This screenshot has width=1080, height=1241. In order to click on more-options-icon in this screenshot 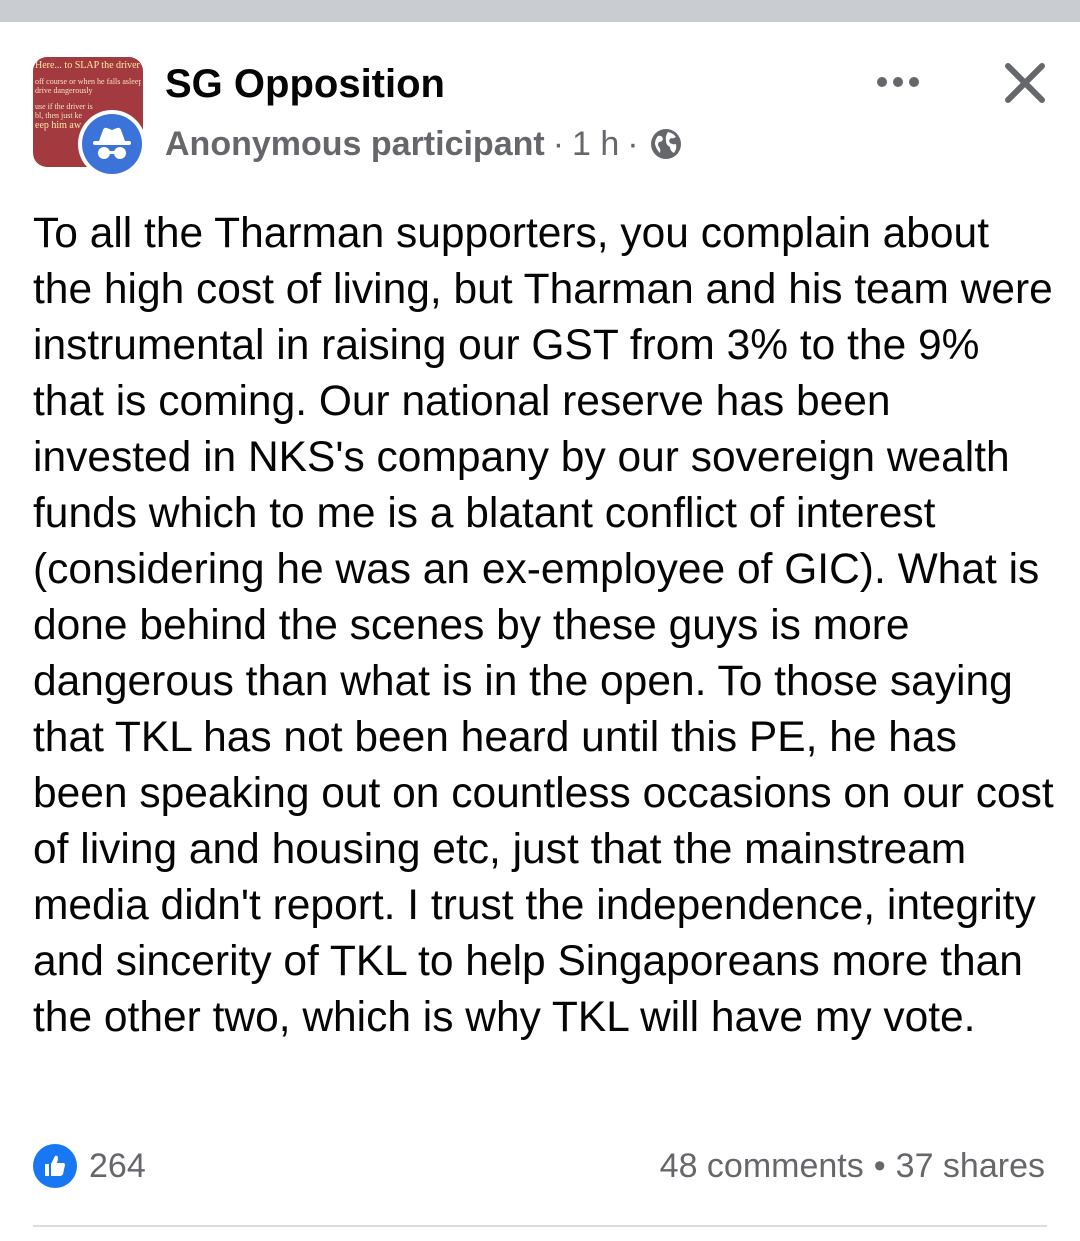, I will do `click(898, 82)`.